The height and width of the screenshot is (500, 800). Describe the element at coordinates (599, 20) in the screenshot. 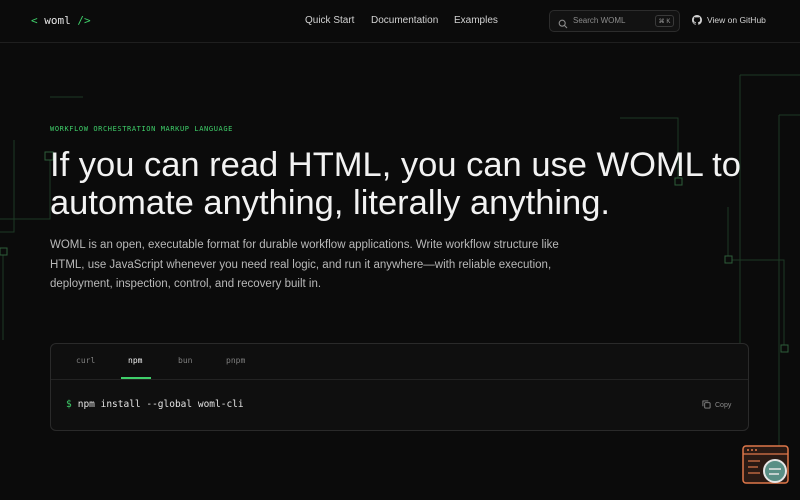

I see `search-placeholder: Search WOML` at that location.